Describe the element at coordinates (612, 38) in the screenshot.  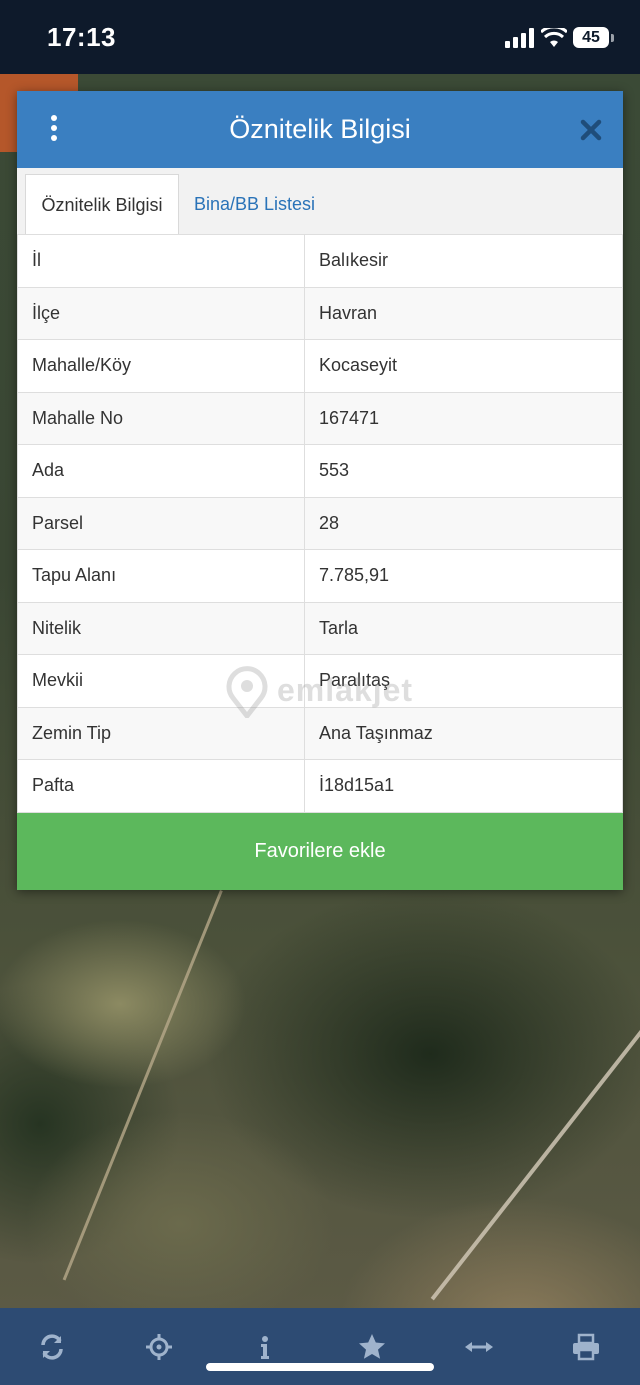
I see `battery-tip` at that location.